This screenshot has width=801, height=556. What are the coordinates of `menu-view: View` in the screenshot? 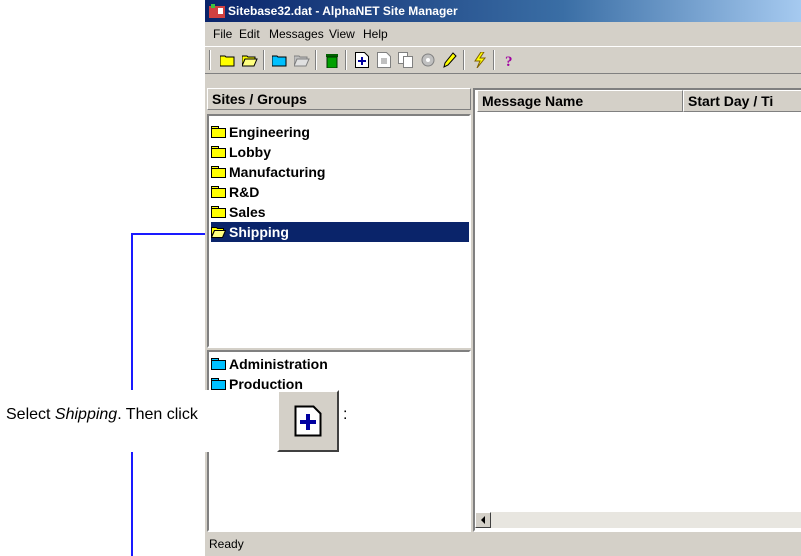 It's located at (342, 34).